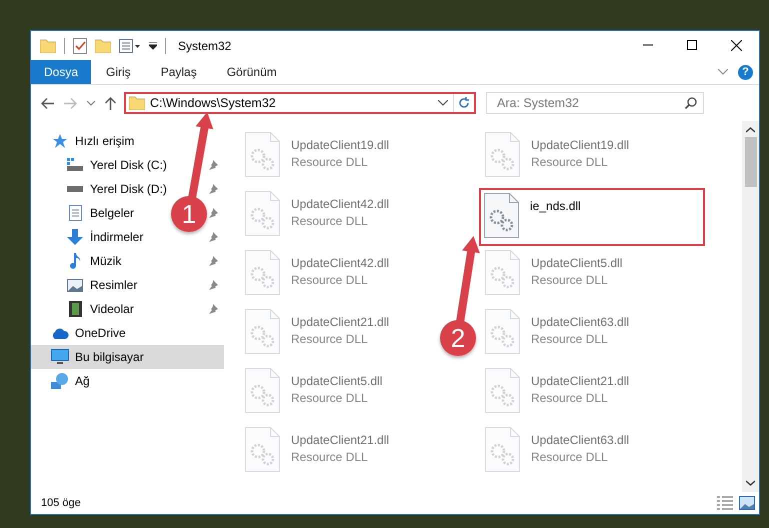 The image size is (769, 528). What do you see at coordinates (179, 72) in the screenshot?
I see `ribbon-tab: Paylaş` at bounding box center [179, 72].